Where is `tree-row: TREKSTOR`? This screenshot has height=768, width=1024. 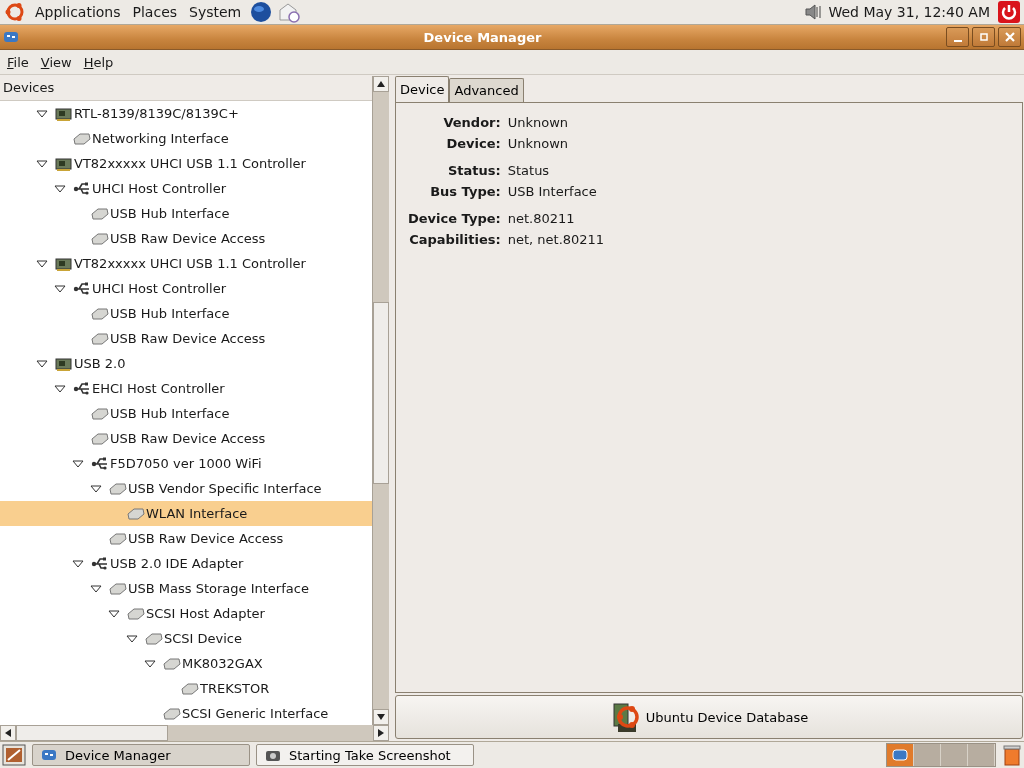
tree-row: TREKSTOR is located at coordinates (186, 688).